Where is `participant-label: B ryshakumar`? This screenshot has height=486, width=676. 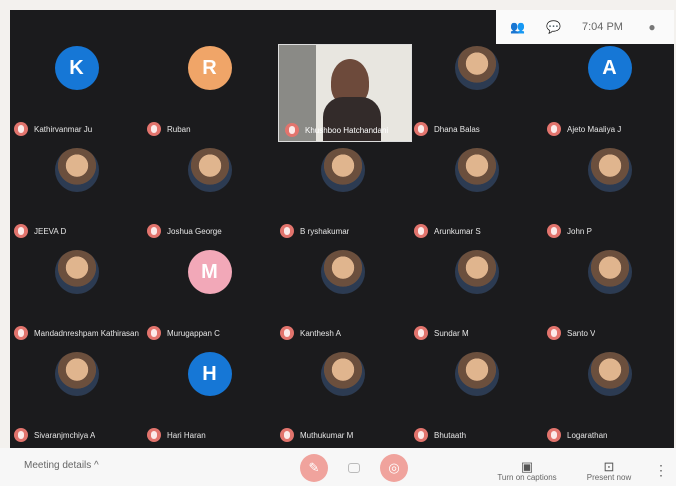
participant-label: B ryshakumar is located at coordinates (342, 231).